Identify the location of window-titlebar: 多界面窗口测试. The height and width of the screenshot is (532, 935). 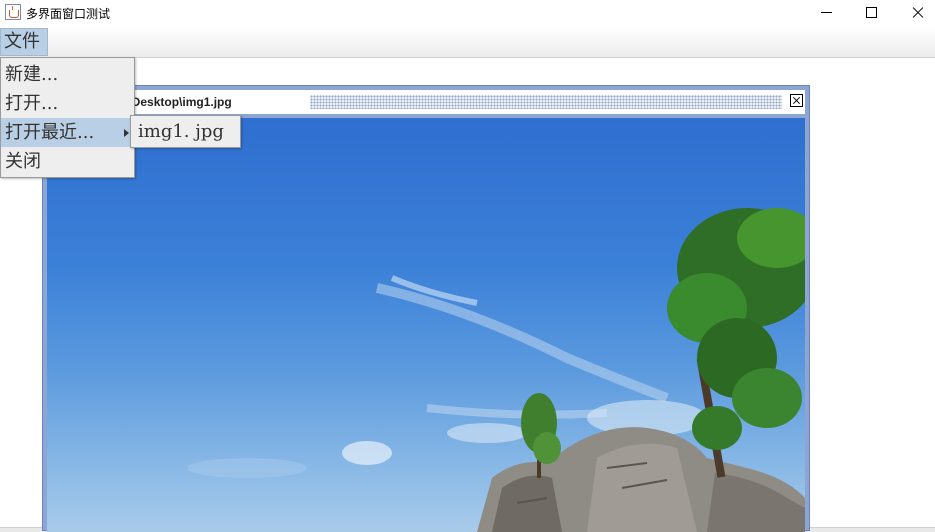
(467, 13).